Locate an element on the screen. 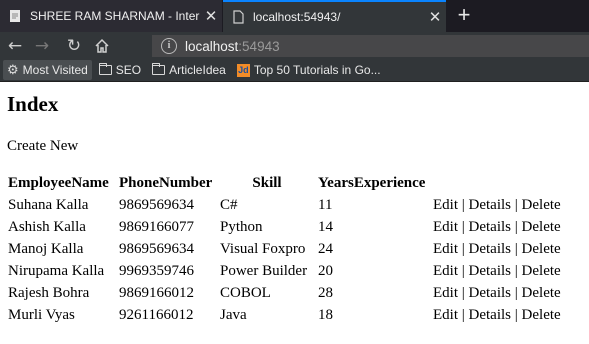  tab-localhost: localhost:54943/ ✕ is located at coordinates (334, 16).